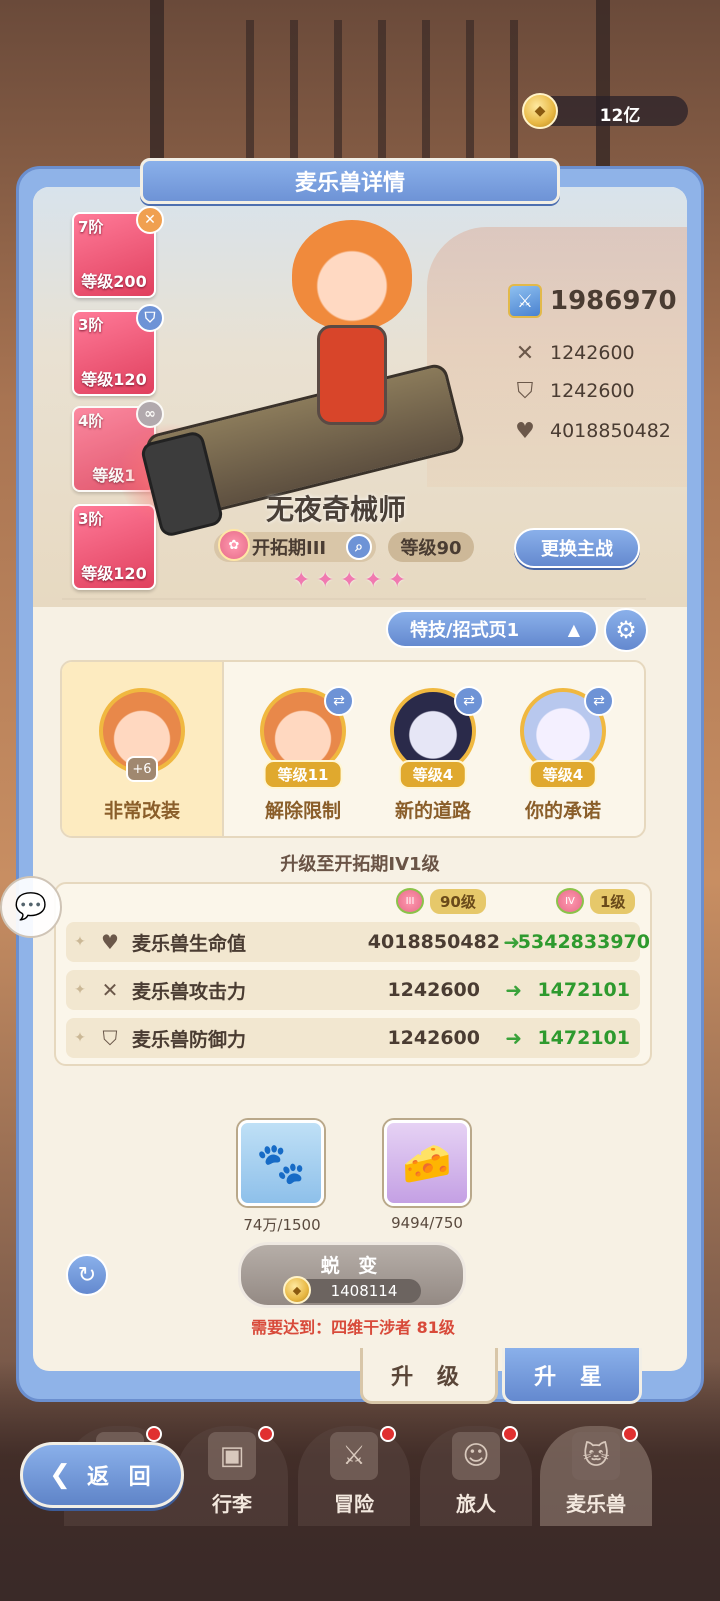  I want to click on refresh-icon: ↻, so click(87, 1275).